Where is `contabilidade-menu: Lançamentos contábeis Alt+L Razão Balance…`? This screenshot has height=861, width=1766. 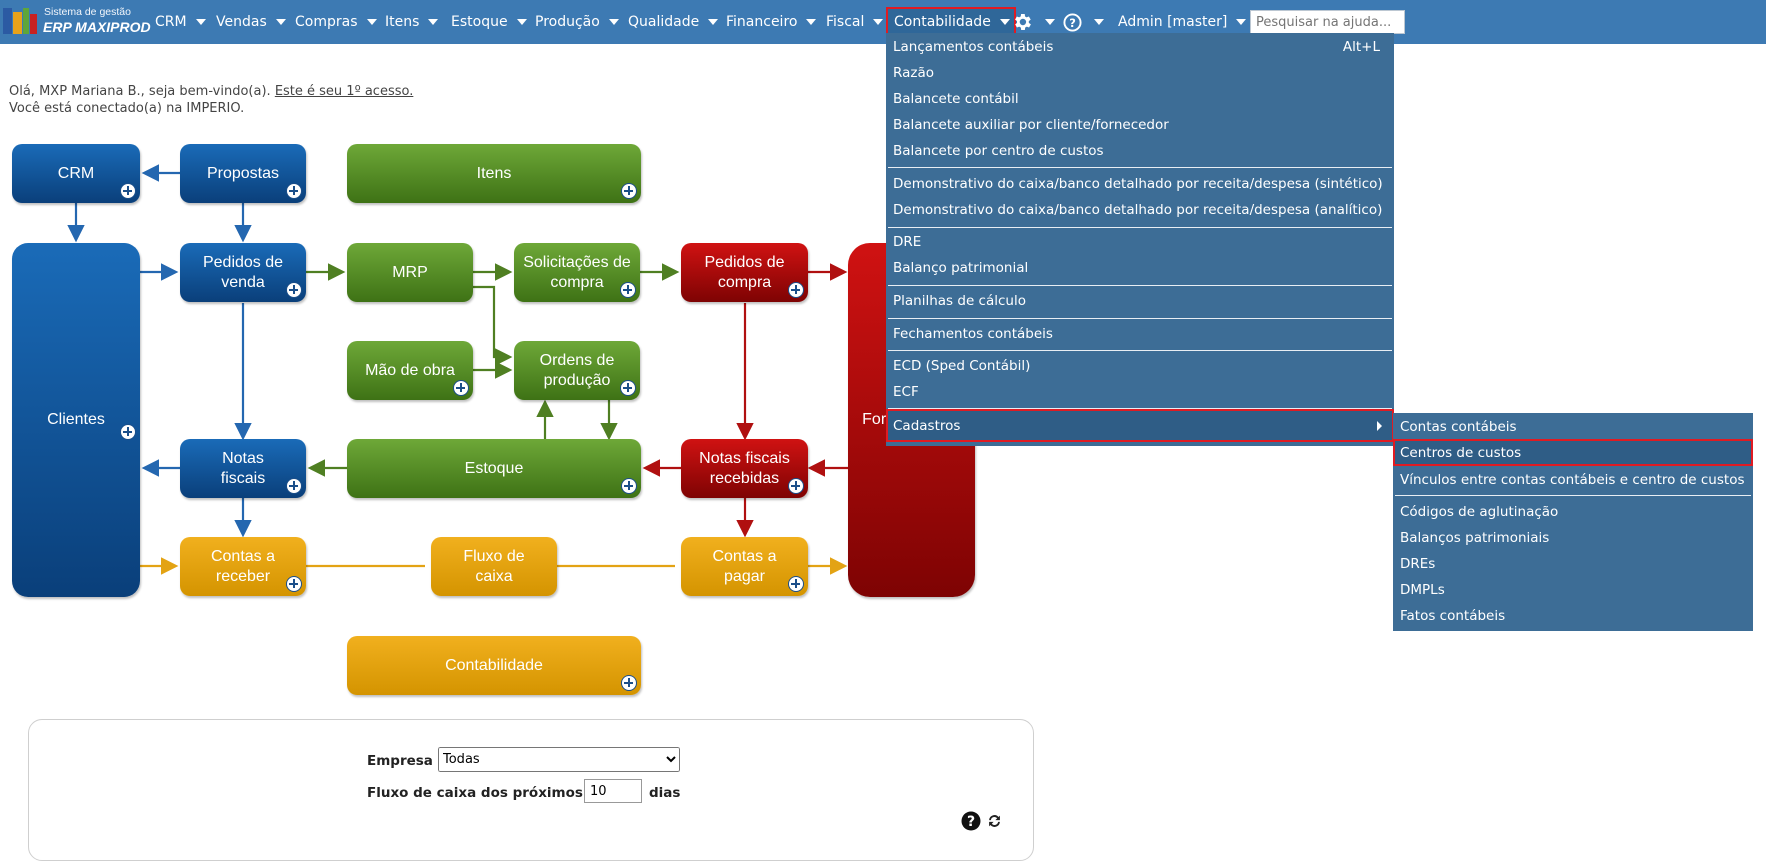
contabilidade-menu: Lançamentos contábeis Alt+L Razão Balance… is located at coordinates (1140, 239).